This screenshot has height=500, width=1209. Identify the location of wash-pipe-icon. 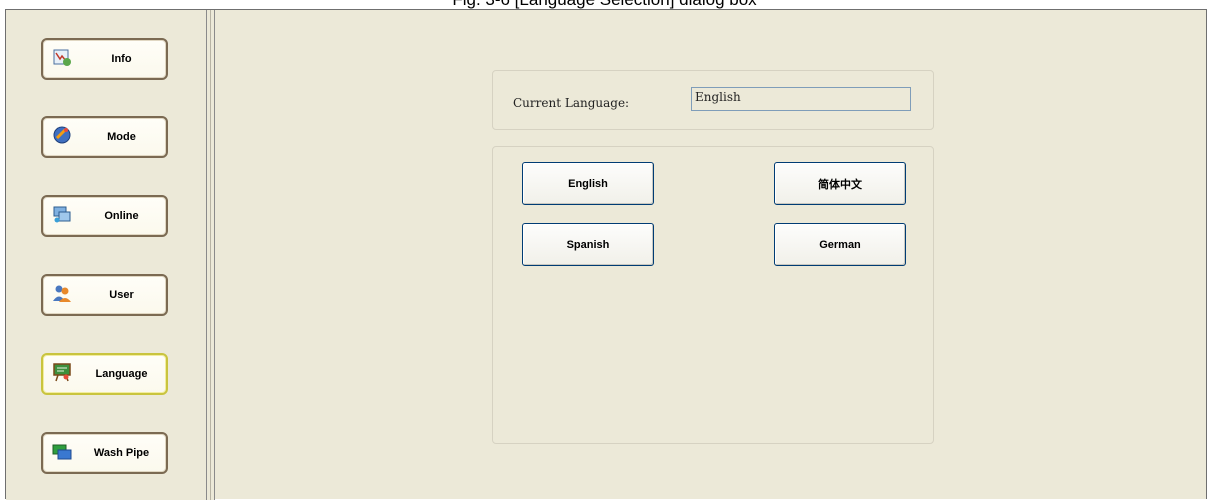
(62, 451).